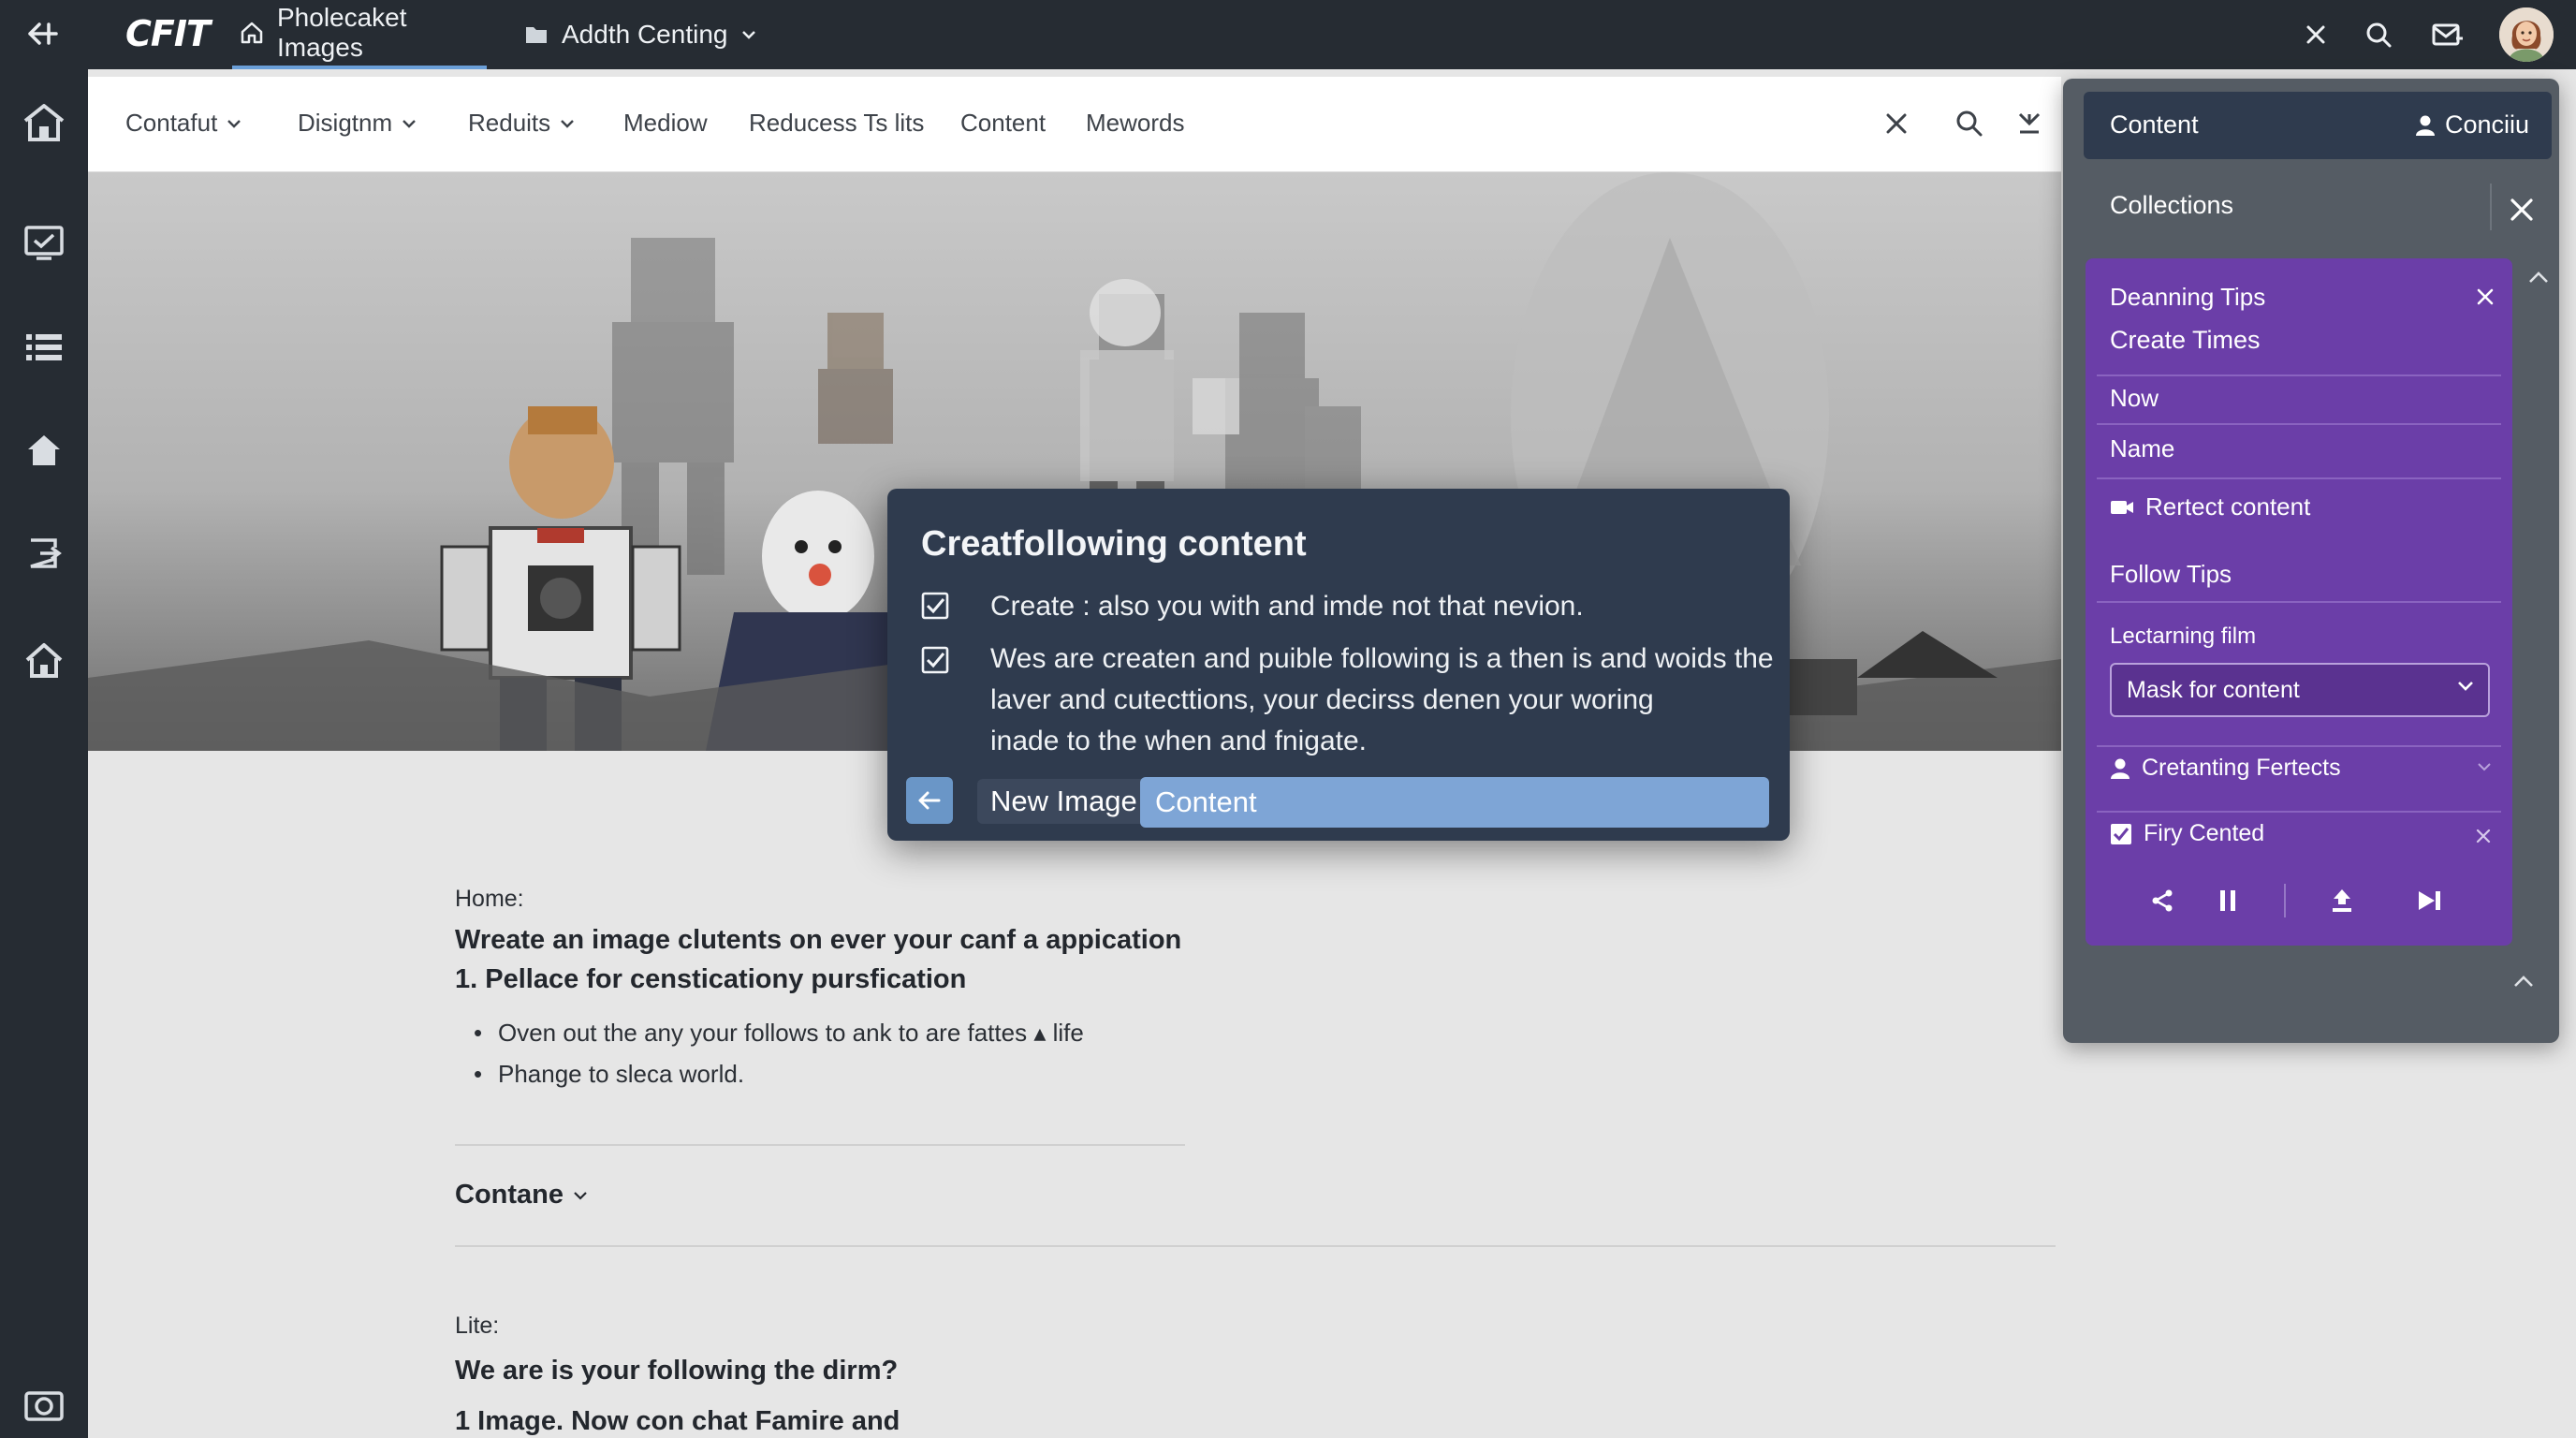  What do you see at coordinates (489, 899) in the screenshot?
I see `home-label: Home:` at bounding box center [489, 899].